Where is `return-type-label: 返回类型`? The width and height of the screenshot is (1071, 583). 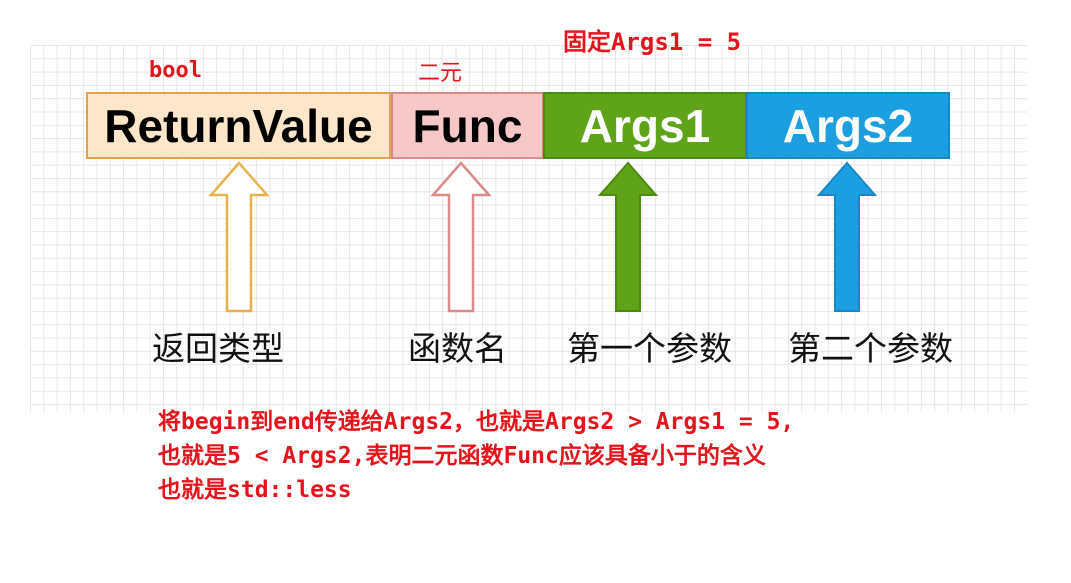 return-type-label: 返回类型 is located at coordinates (218, 348).